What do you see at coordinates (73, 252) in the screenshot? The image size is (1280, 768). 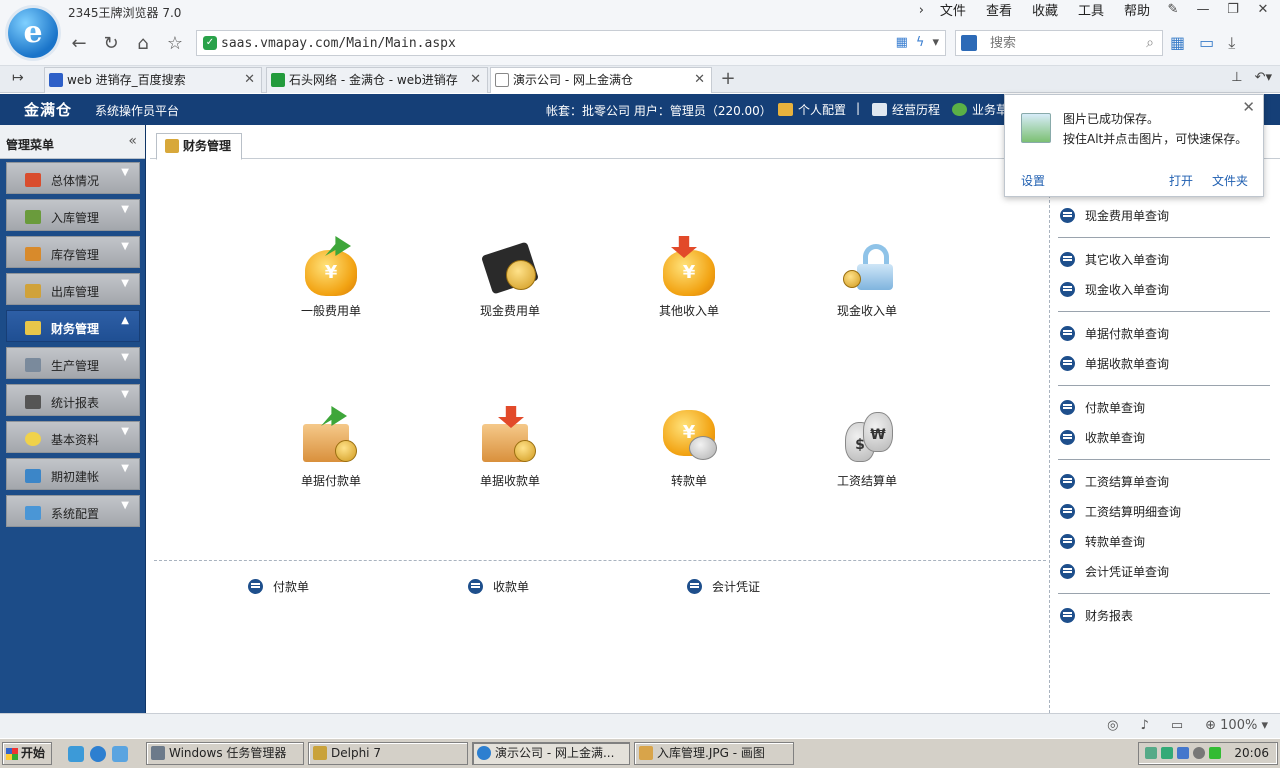 I see `sidebar-item-inventory: 库存管理 ▼` at bounding box center [73, 252].